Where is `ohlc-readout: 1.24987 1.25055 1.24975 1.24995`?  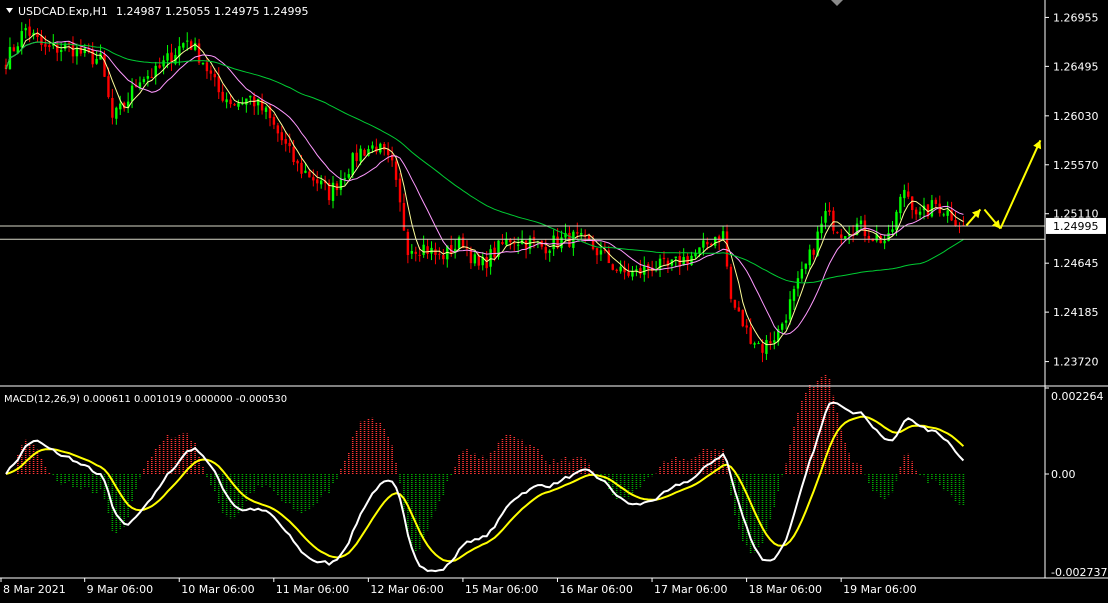
ohlc-readout: 1.24987 1.25055 1.24975 1.24995 is located at coordinates (212, 11).